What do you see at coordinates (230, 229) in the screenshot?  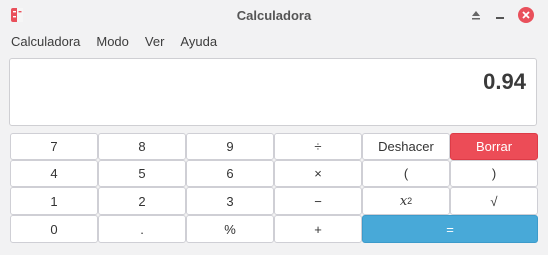 I see `percent-button: %` at bounding box center [230, 229].